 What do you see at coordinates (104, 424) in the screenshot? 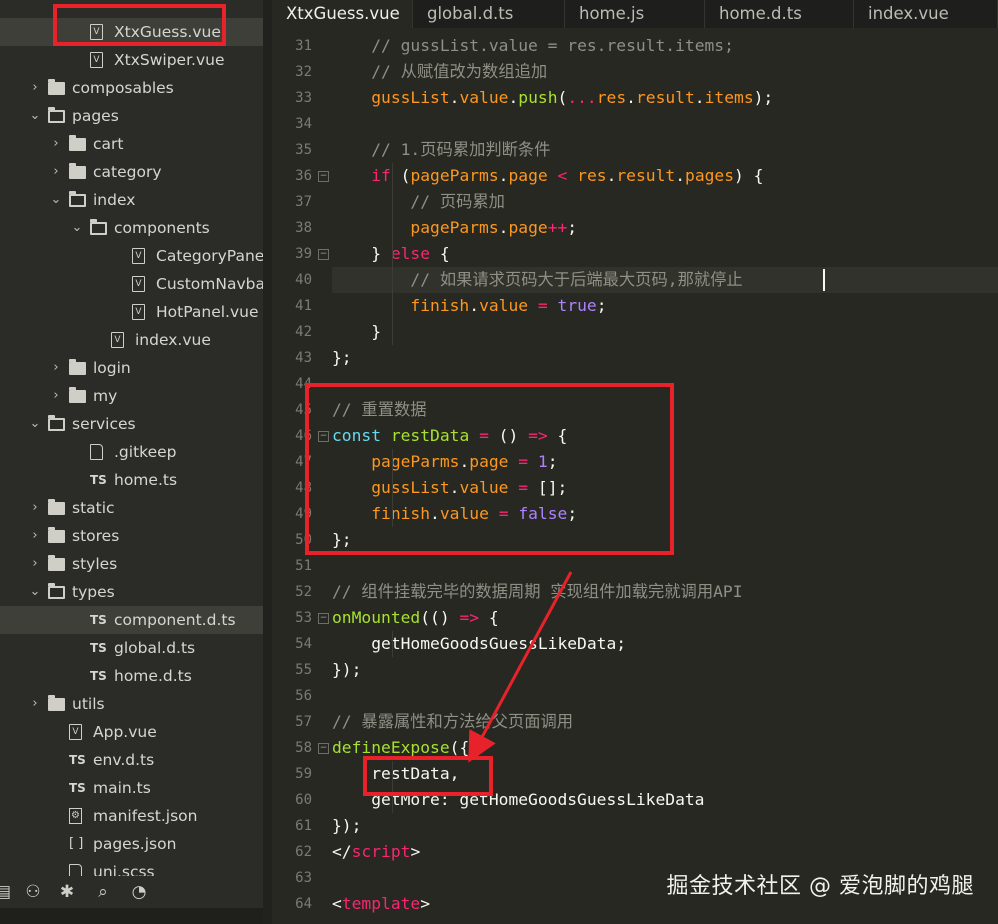
I see `tree-item-label: services` at bounding box center [104, 424].